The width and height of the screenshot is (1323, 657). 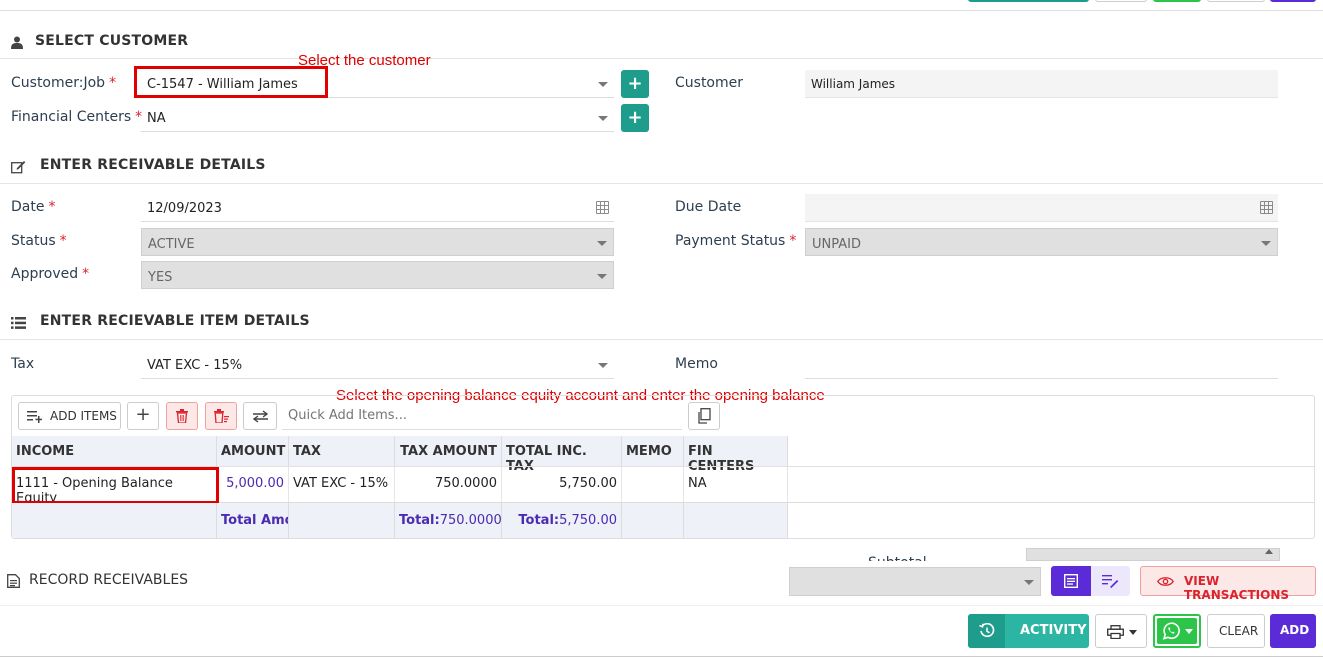 I want to click on cell-tax-amount: 750.0000, so click(x=448, y=484).